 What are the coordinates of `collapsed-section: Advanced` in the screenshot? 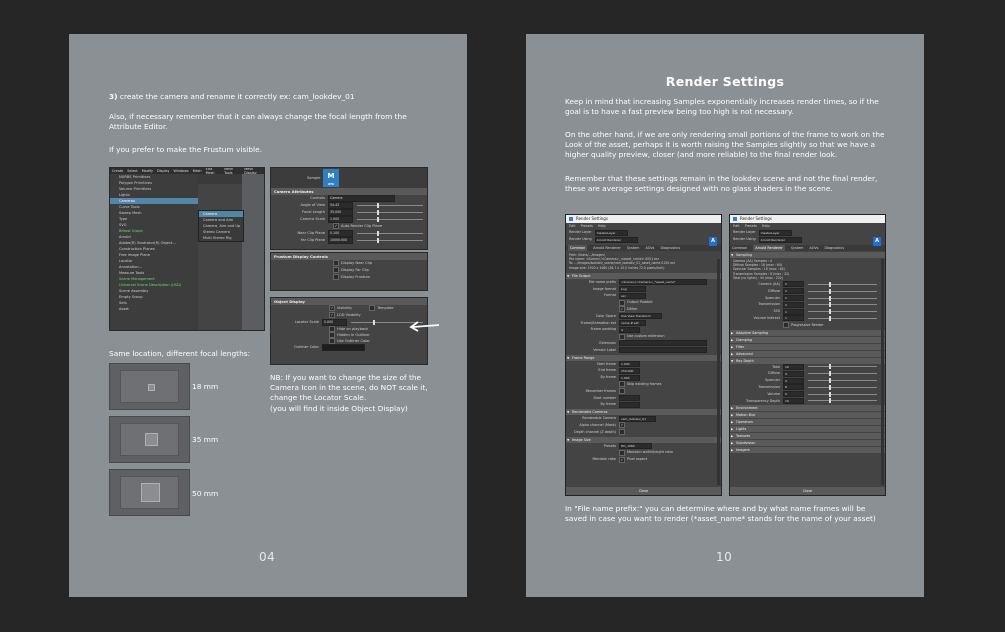 It's located at (807, 353).